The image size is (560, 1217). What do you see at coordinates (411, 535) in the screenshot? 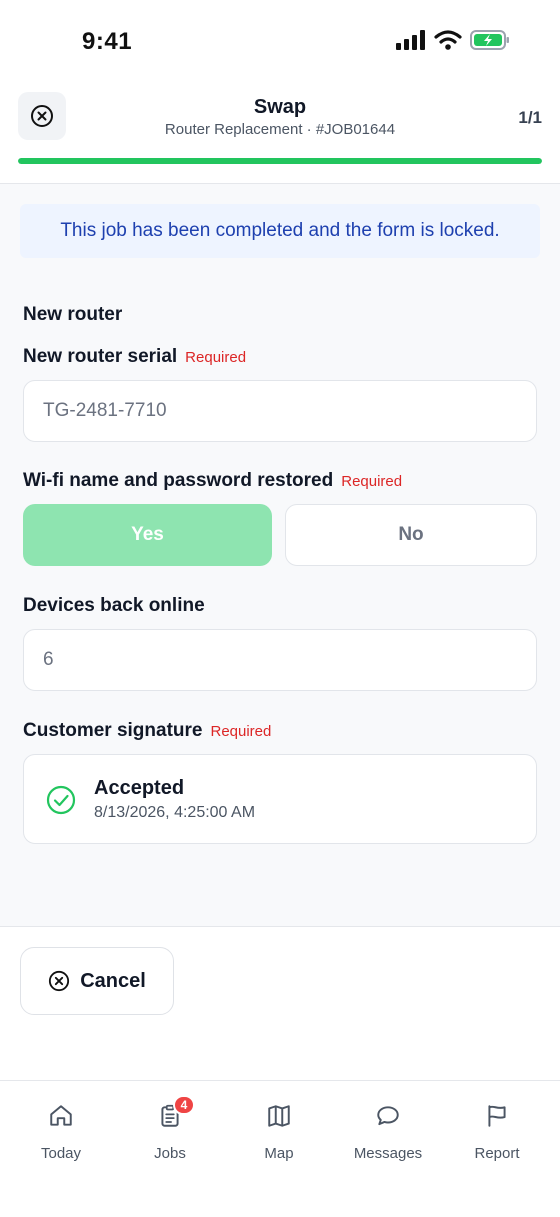
I see `wifi-no-button: No` at bounding box center [411, 535].